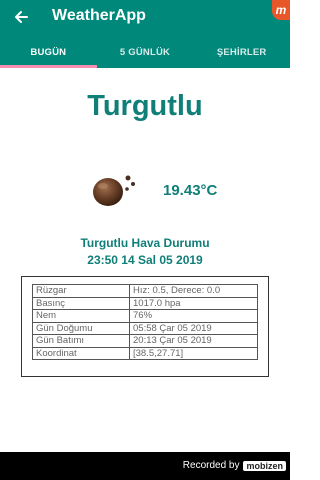  What do you see at coordinates (281, 10) in the screenshot?
I see `recorder-logo: m` at bounding box center [281, 10].